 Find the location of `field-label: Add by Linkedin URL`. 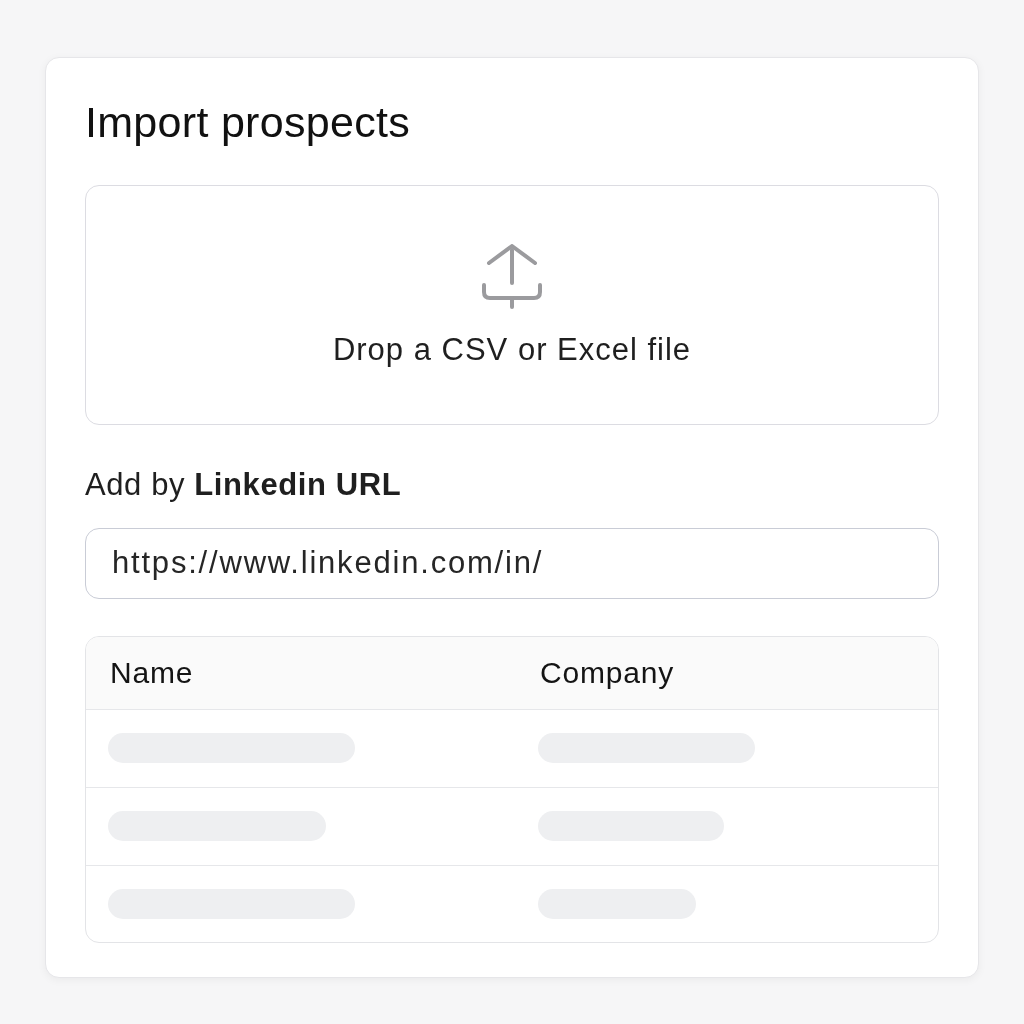

field-label: Add by Linkedin URL is located at coordinates (243, 484).